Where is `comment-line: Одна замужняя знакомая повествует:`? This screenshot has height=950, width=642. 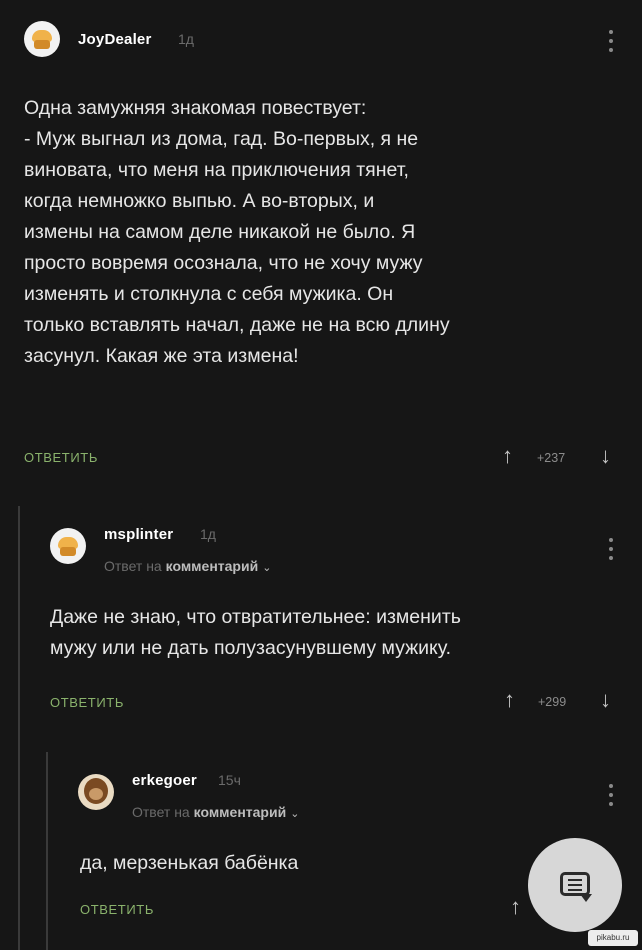
comment-line: Одна замужняя знакомая повествует: is located at coordinates (195, 108).